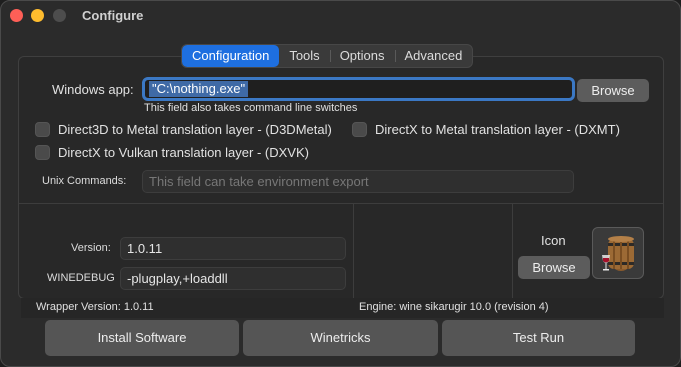  I want to click on column-divider-right, so click(512, 251).